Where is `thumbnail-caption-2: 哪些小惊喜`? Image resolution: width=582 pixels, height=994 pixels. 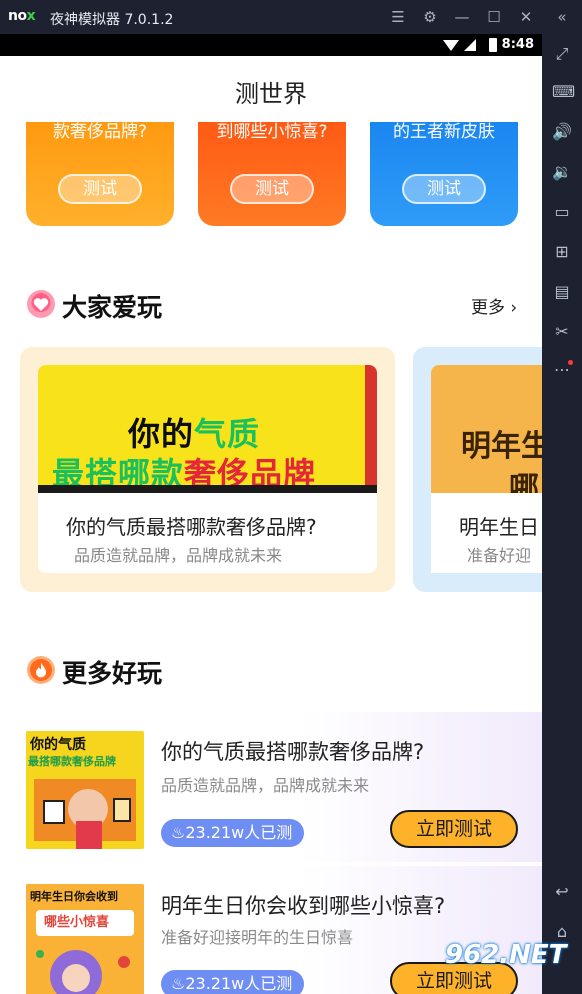 thumbnail-caption-2: 哪些小惊喜 is located at coordinates (77, 922).